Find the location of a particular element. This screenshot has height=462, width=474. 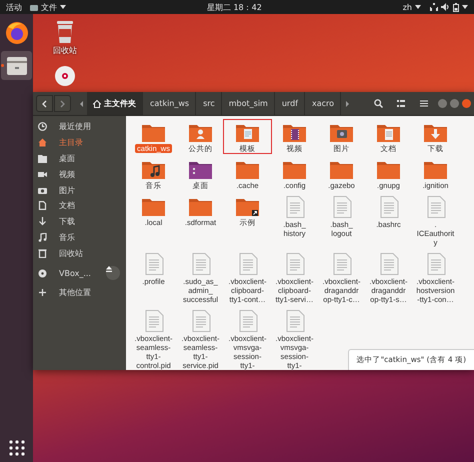

sidebar-item: 图片 is located at coordinates (79, 190).